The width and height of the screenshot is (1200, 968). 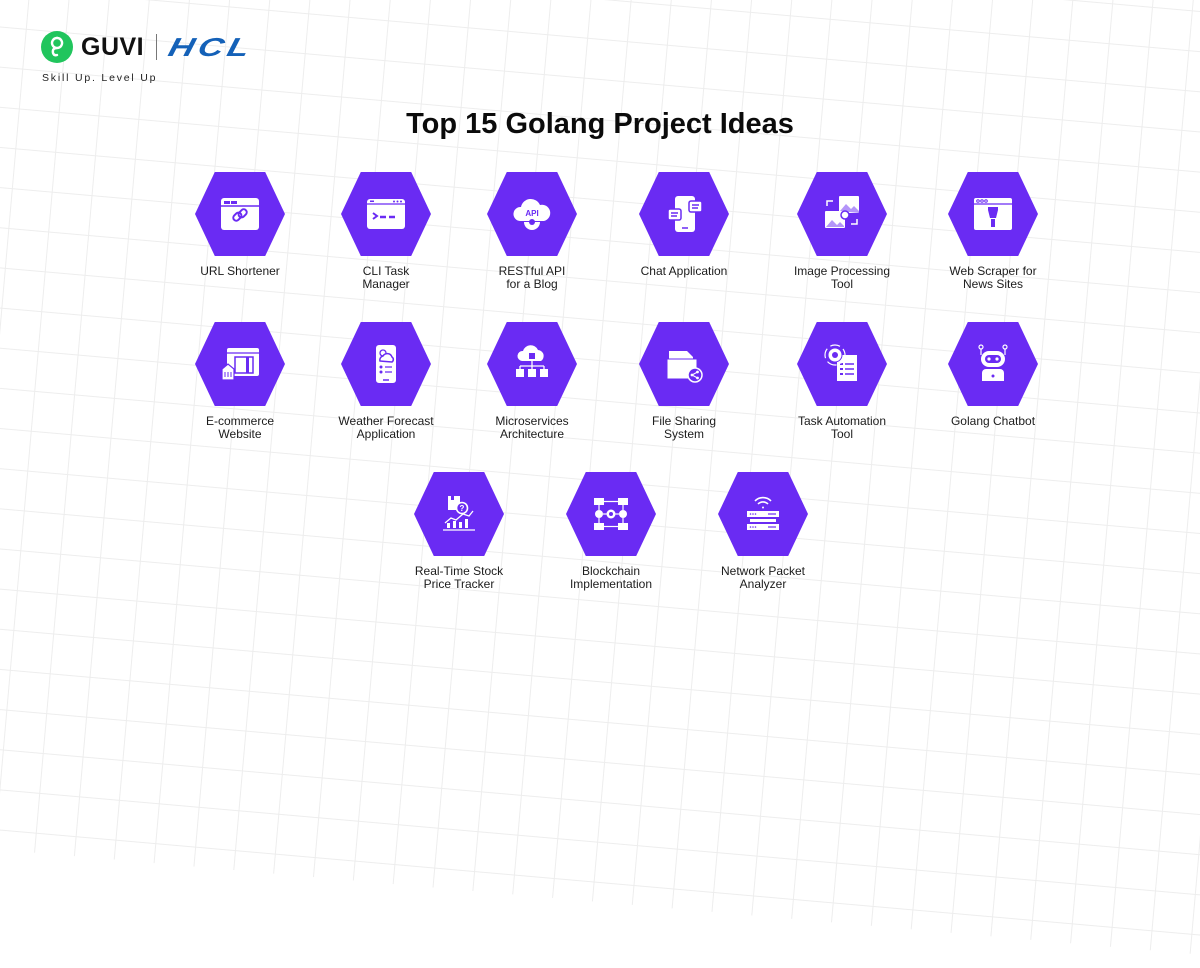 I want to click on project-card: Web Scraper for News Sites, so click(x=993, y=231).